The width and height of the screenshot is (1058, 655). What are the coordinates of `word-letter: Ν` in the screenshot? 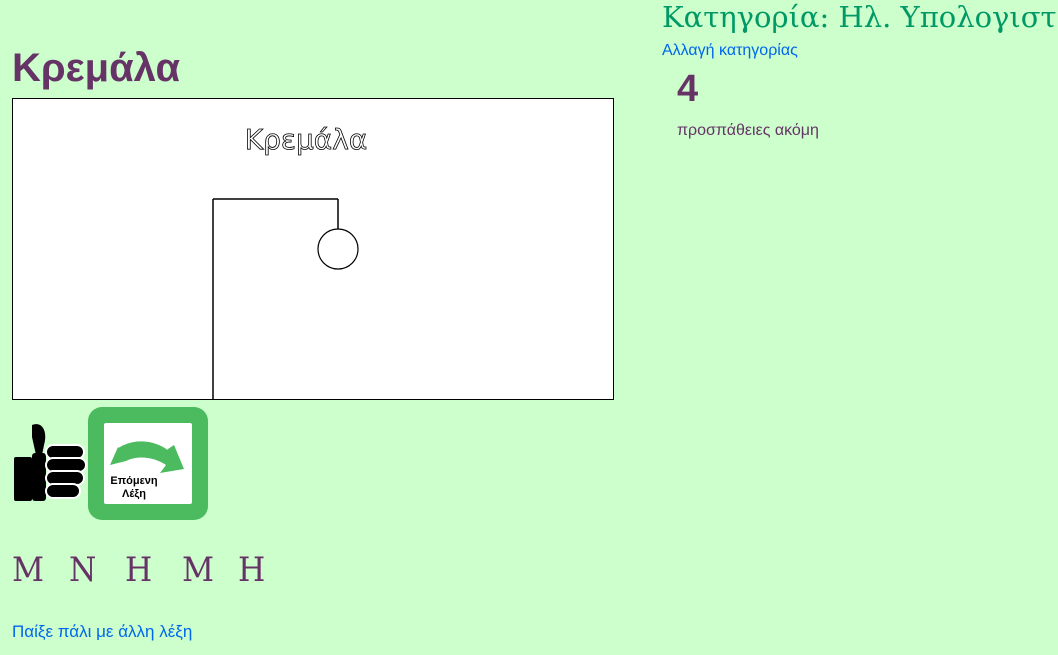 It's located at (82, 570).